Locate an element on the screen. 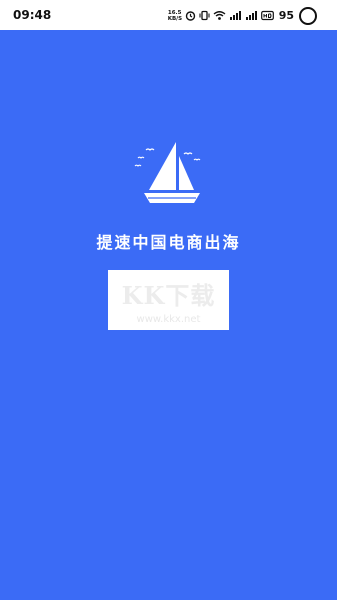 This screenshot has height=600, width=337. hd-icon is located at coordinates (267, 15).